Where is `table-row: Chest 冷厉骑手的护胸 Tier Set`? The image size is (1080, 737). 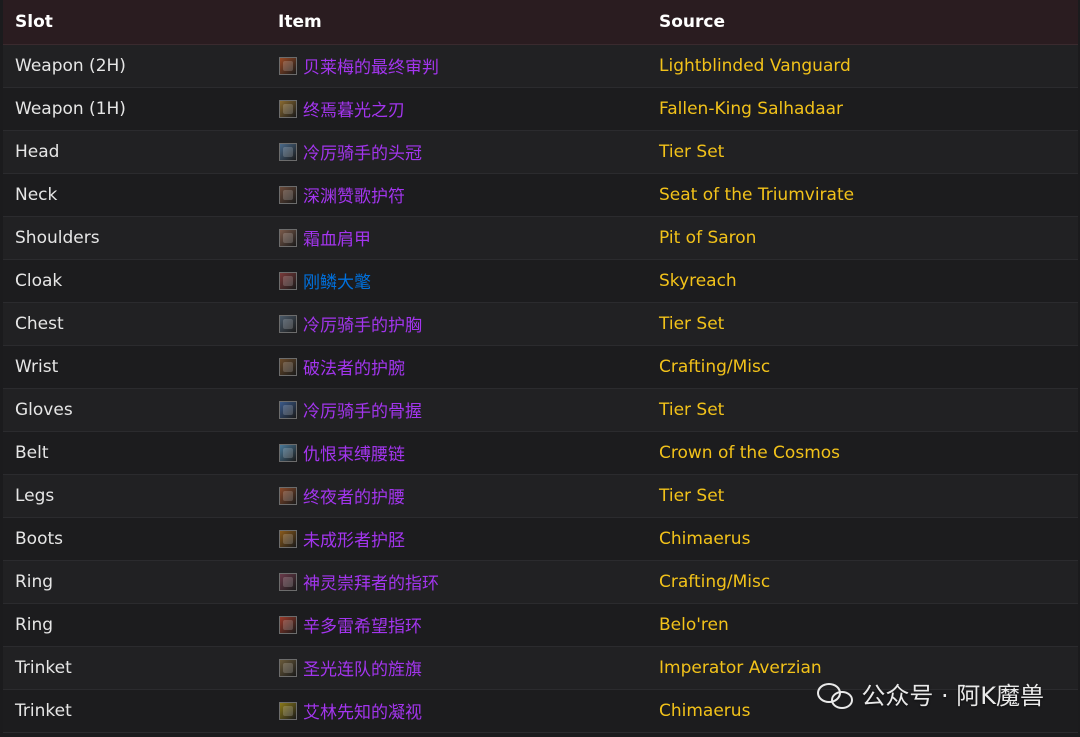 table-row: Chest 冷厉骑手的护胸 Tier Set is located at coordinates (540, 324).